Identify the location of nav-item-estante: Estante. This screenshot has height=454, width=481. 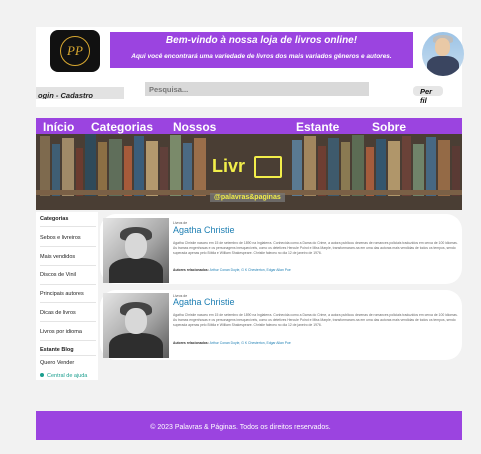
(326, 127).